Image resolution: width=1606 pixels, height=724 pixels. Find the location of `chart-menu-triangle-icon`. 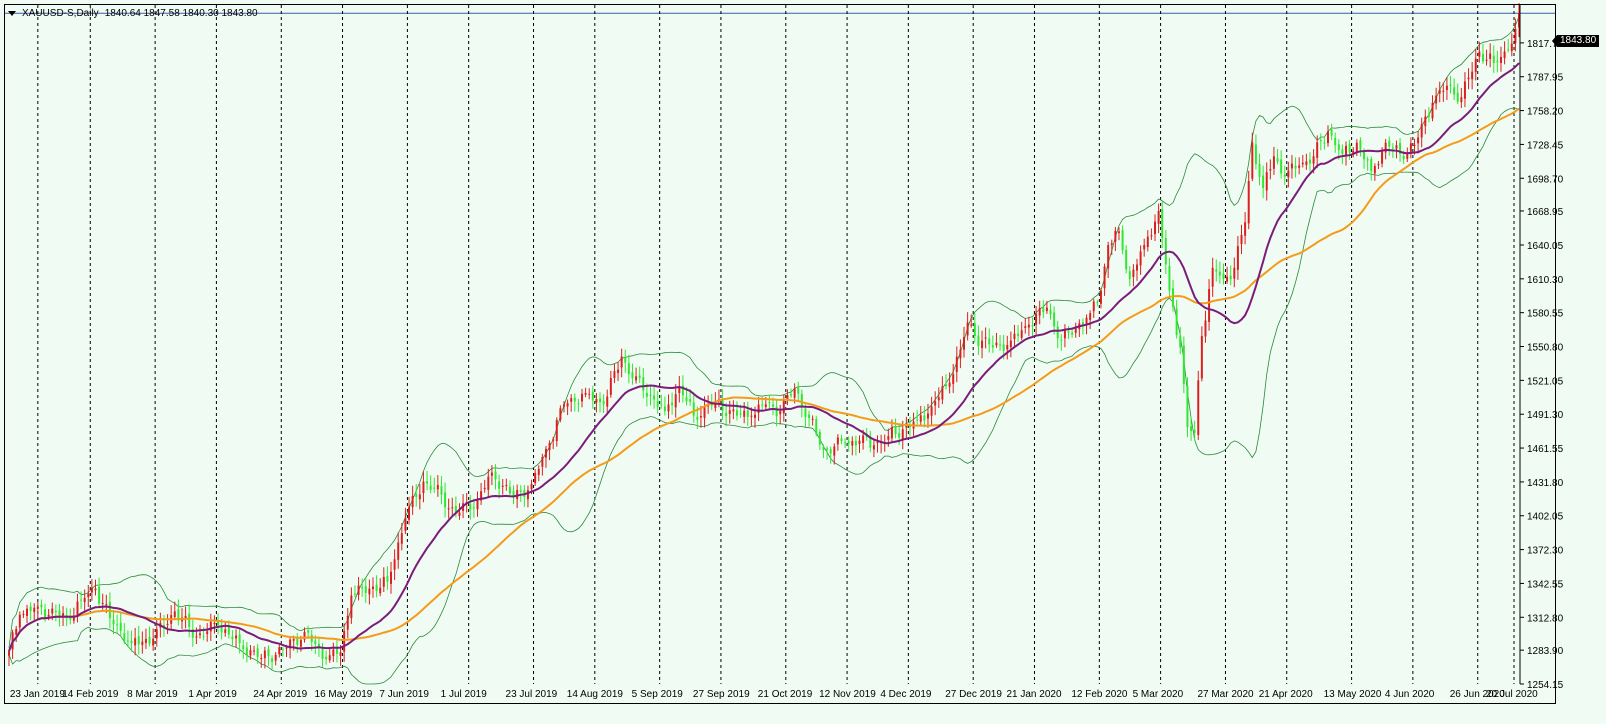

chart-menu-triangle-icon is located at coordinates (12, 13).